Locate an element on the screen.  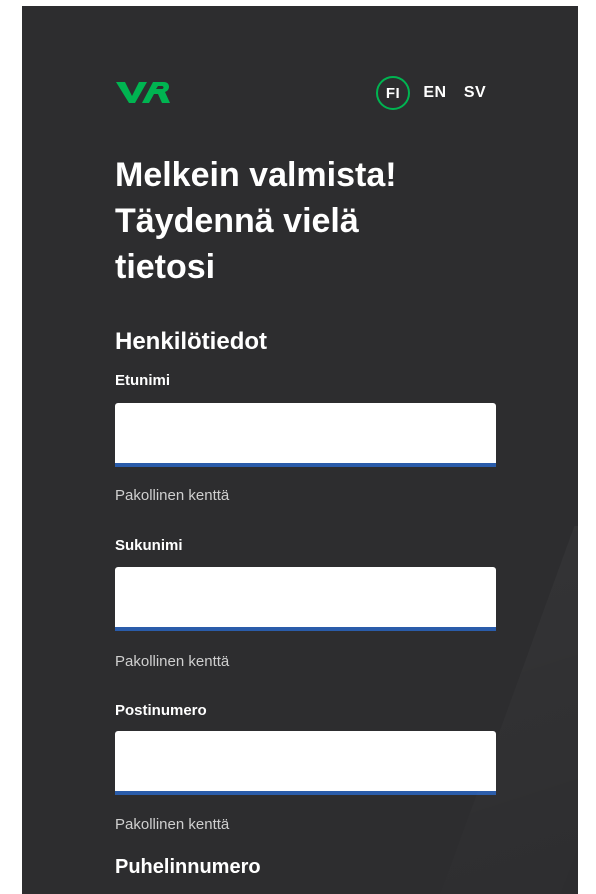
section-title-personal: Henkilötiedot is located at coordinates (191, 341).